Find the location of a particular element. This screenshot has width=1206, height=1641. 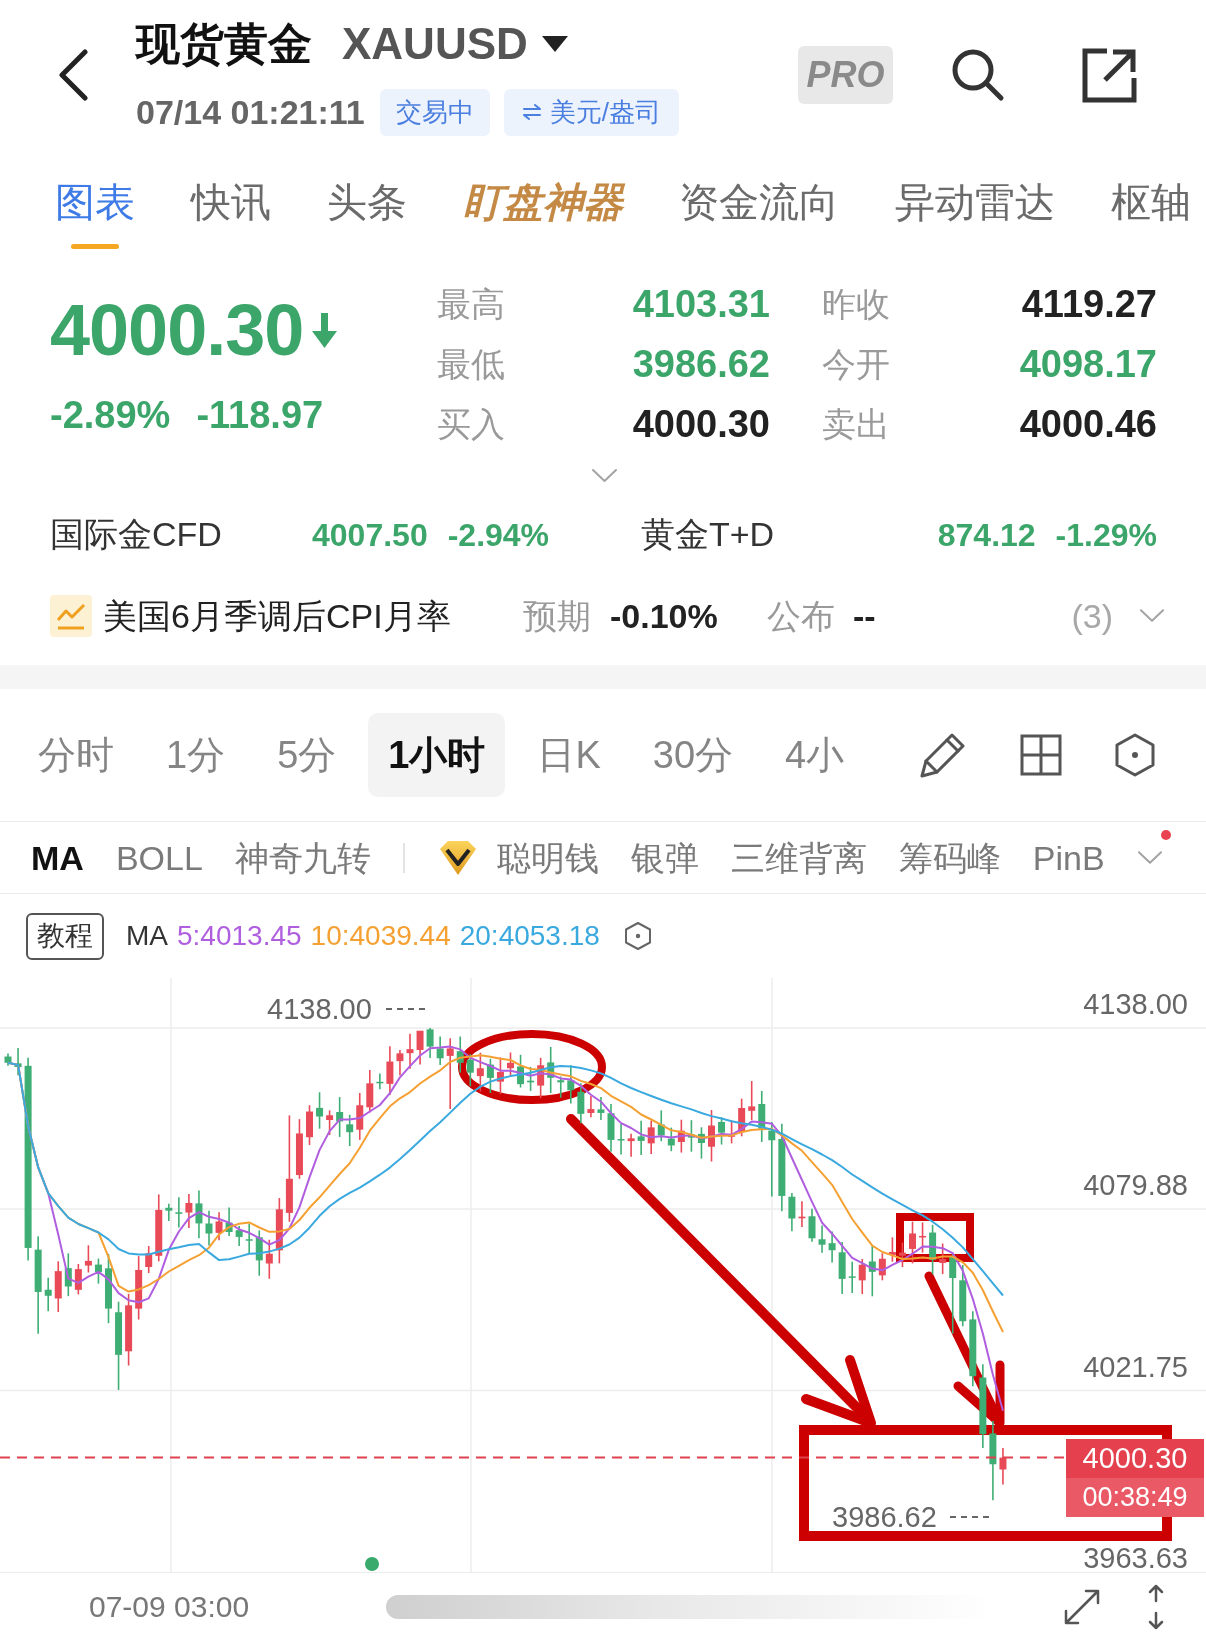

y-axis-label: 4138.00 is located at coordinates (1135, 1004).